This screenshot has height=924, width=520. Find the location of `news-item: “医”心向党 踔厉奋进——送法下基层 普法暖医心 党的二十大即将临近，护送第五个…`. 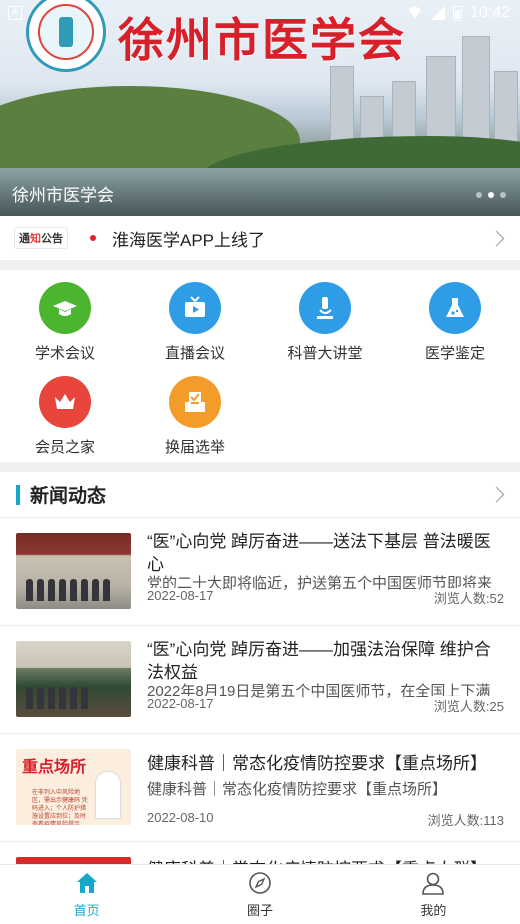

news-item: “医”心向党 踔厉奋进——送法下基层 普法暖医心 党的二十大即将临近，护送第五个… is located at coordinates (260, 572).